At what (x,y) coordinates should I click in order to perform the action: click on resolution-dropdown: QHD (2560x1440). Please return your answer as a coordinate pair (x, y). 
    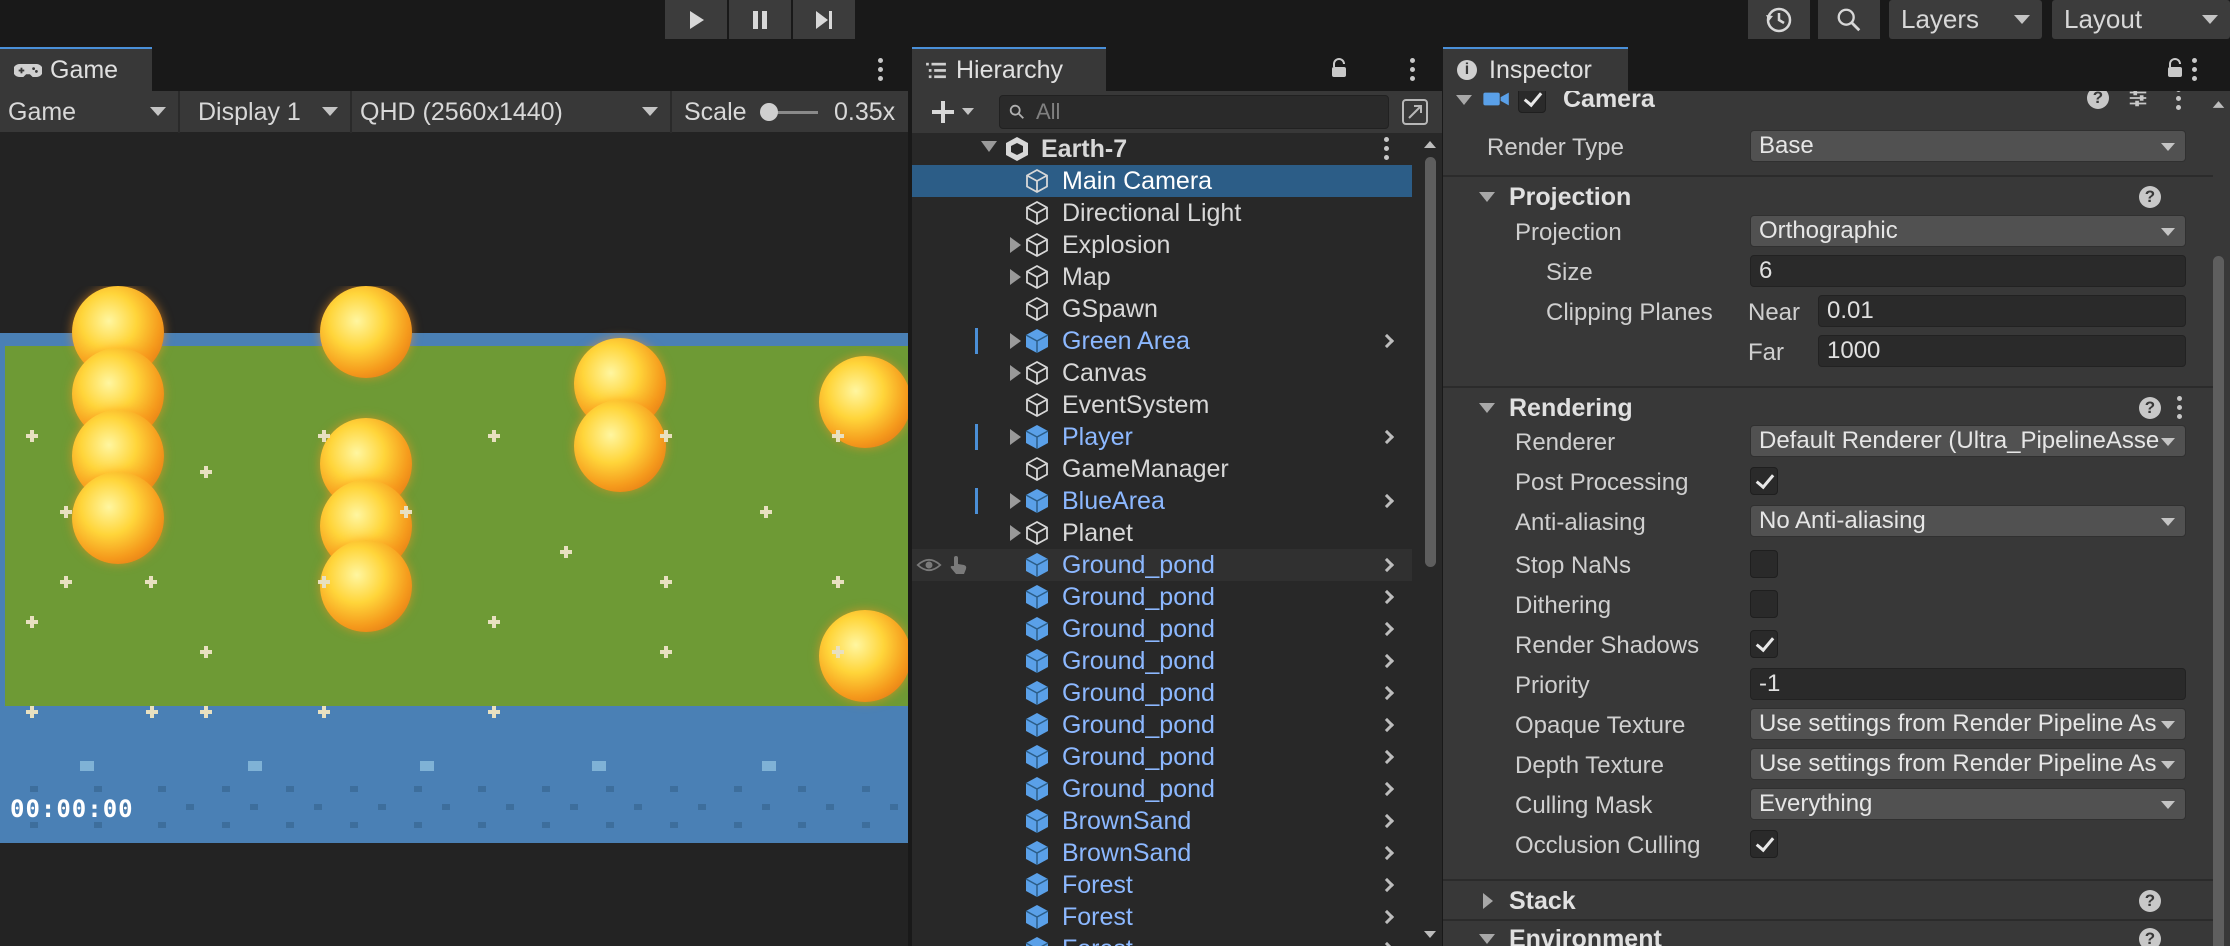
    Looking at the image, I should click on (513, 112).